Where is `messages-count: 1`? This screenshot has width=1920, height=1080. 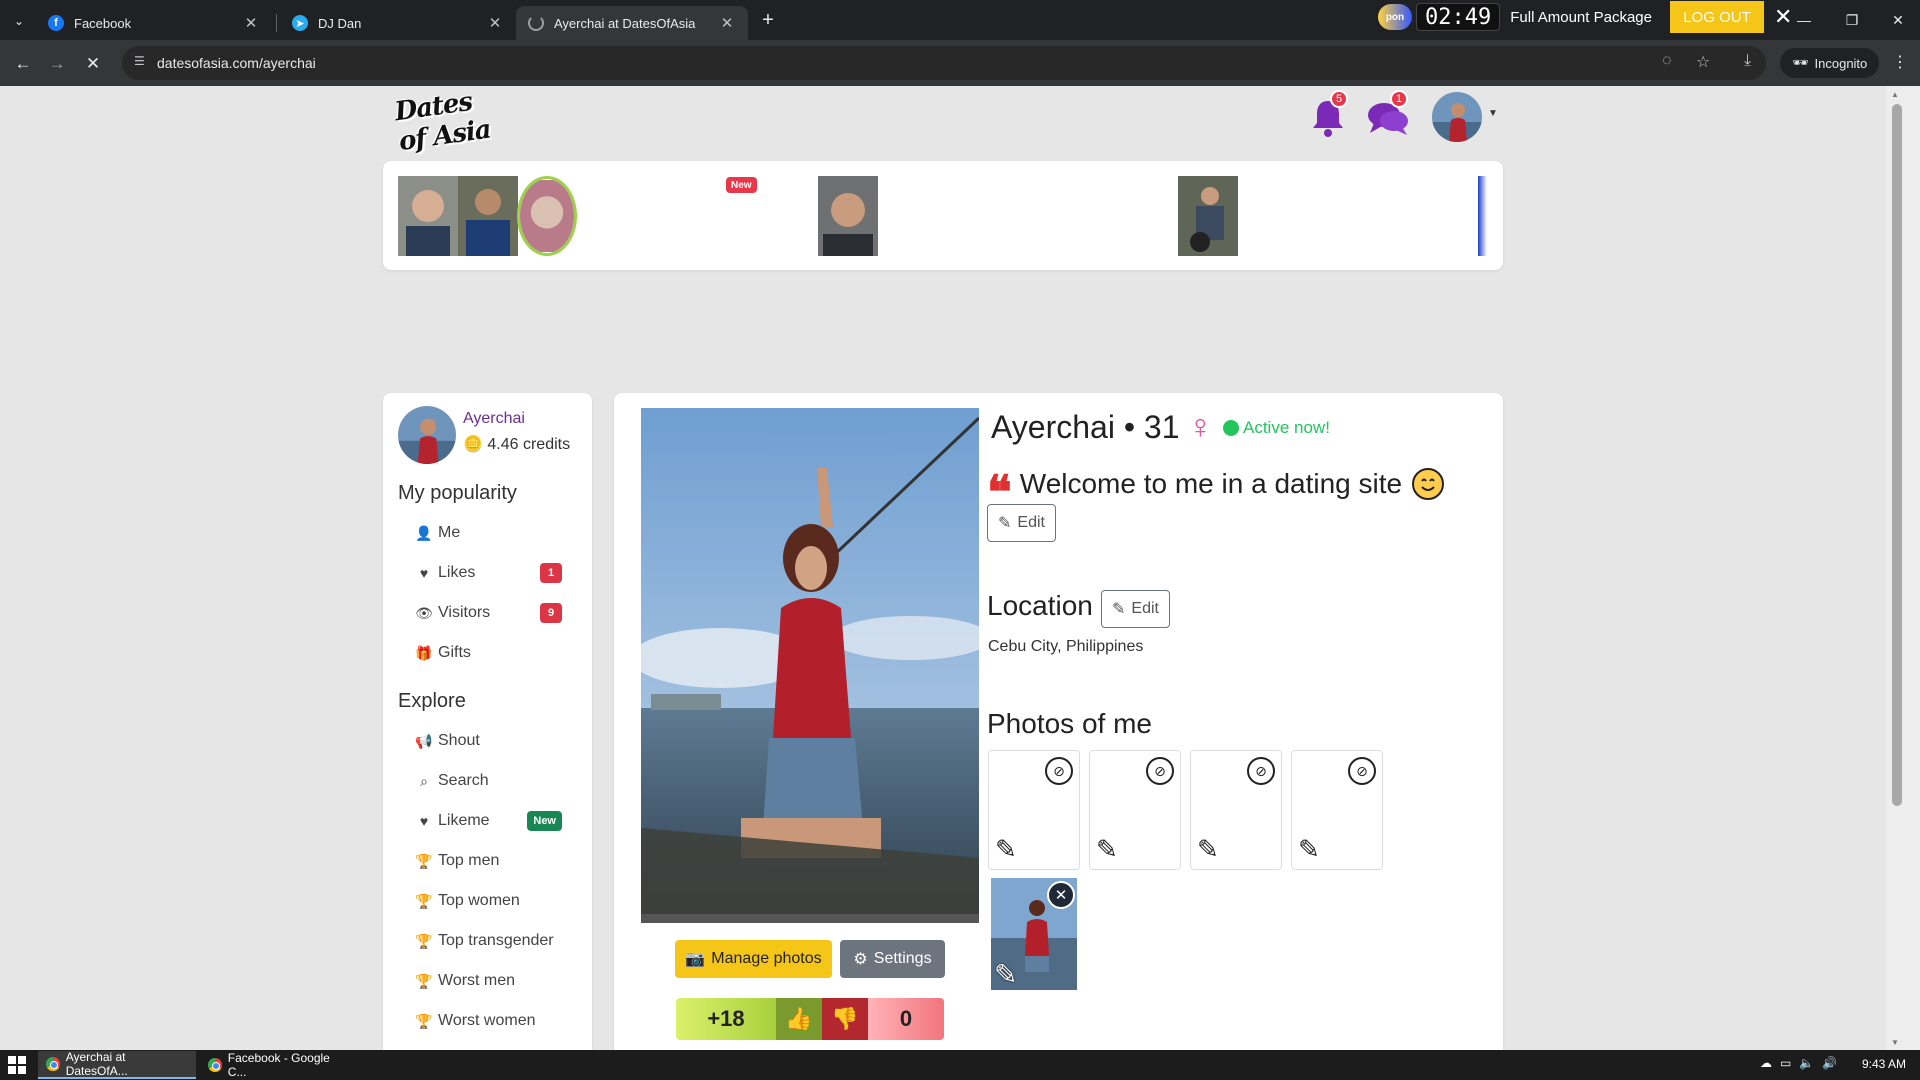 messages-count: 1 is located at coordinates (1399, 99).